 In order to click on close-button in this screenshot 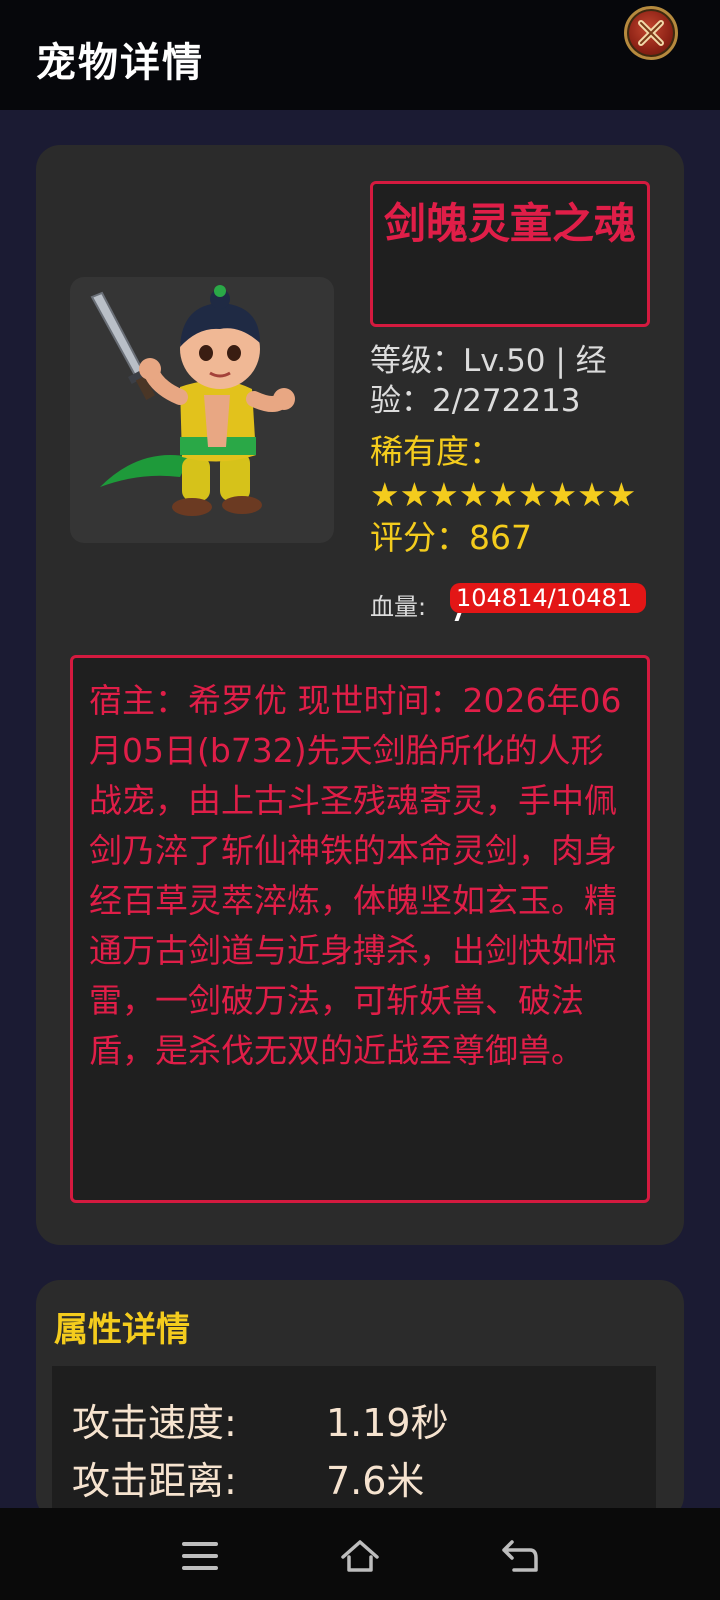, I will do `click(651, 33)`.